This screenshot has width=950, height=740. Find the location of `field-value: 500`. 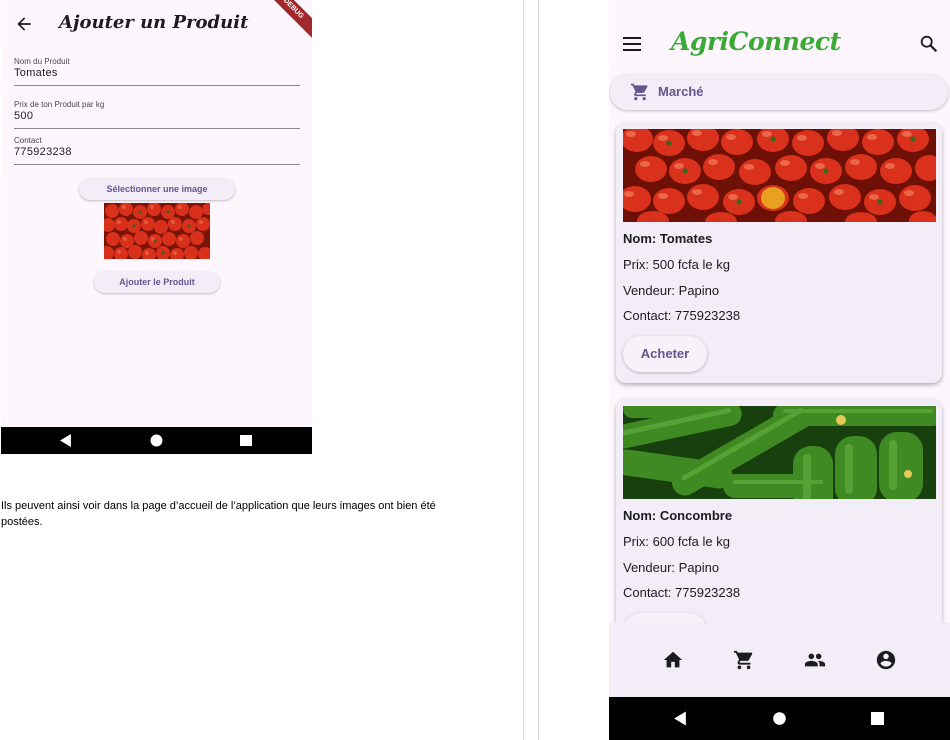

field-value: 500 is located at coordinates (157, 119).